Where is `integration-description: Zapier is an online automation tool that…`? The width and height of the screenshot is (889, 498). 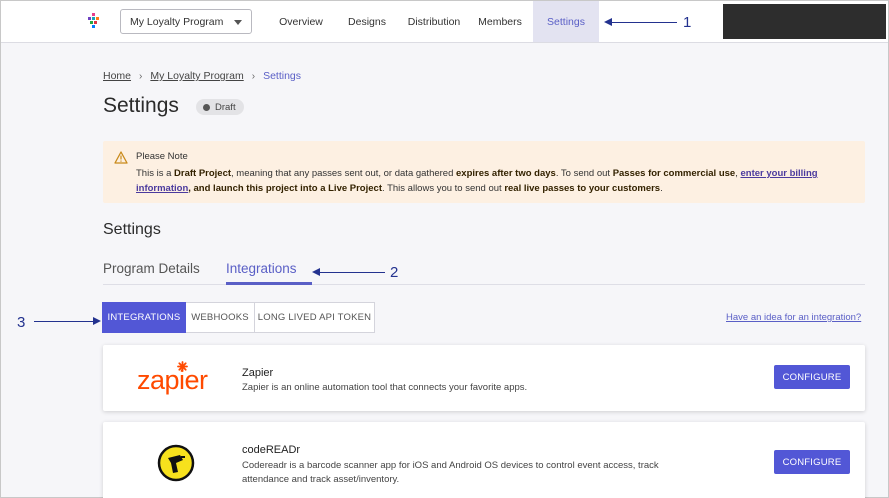
integration-description: Zapier is an online automation tool that… is located at coordinates (385, 387).